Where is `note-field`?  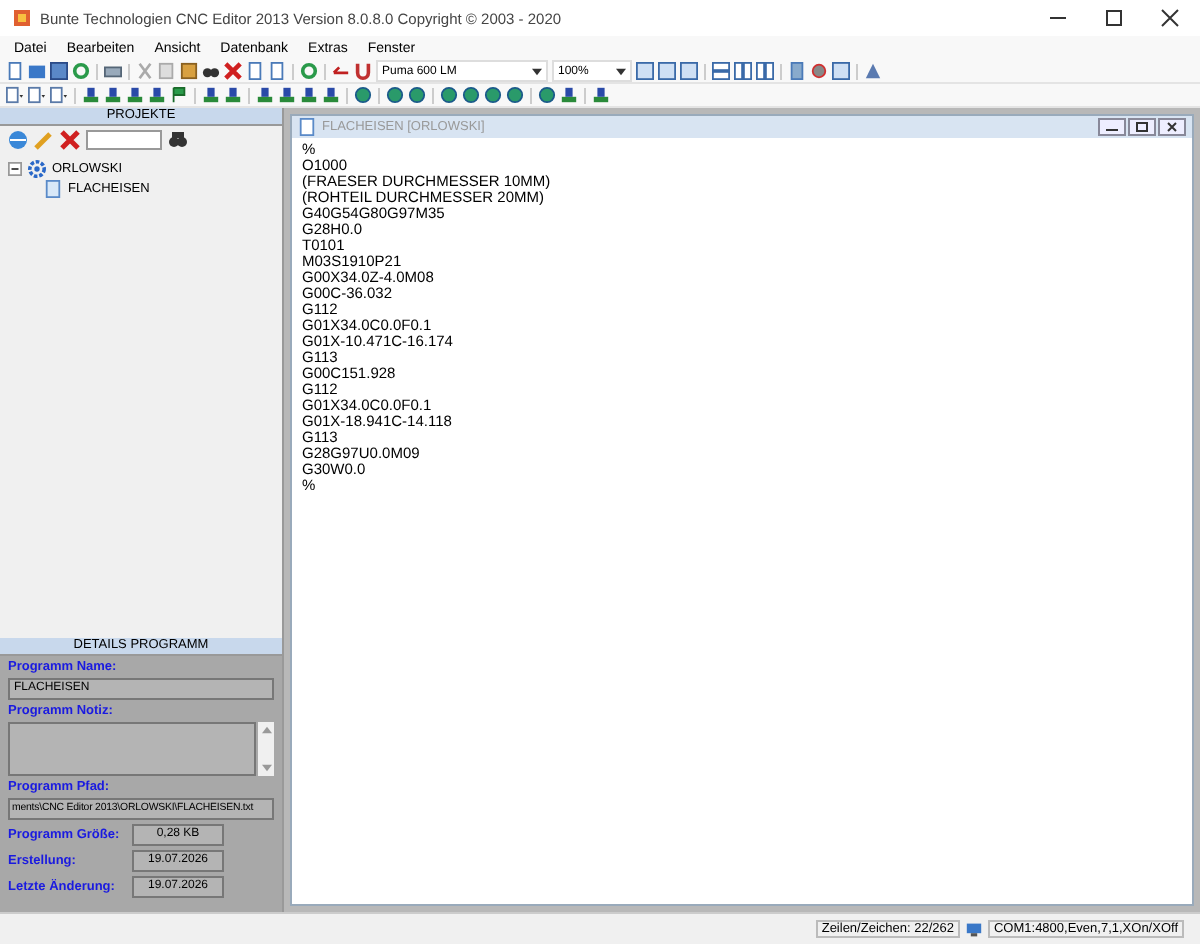
note-field is located at coordinates (132, 749).